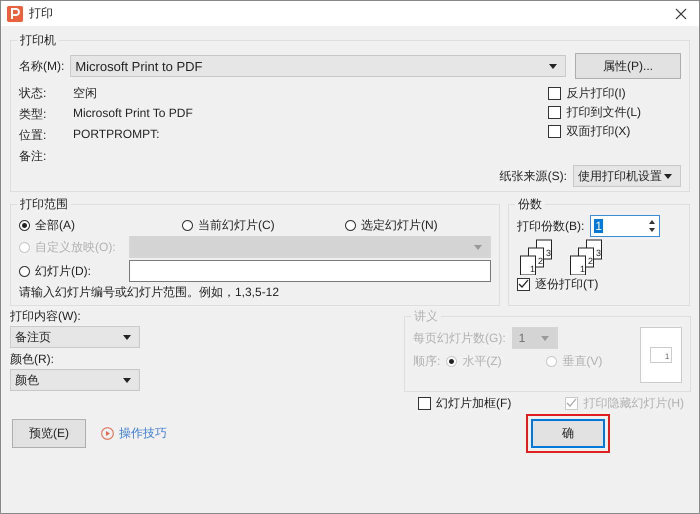 Image resolution: width=700 pixels, height=514 pixels. What do you see at coordinates (133, 114) in the screenshot?
I see `info-value: Microsoft Print To PDF` at bounding box center [133, 114].